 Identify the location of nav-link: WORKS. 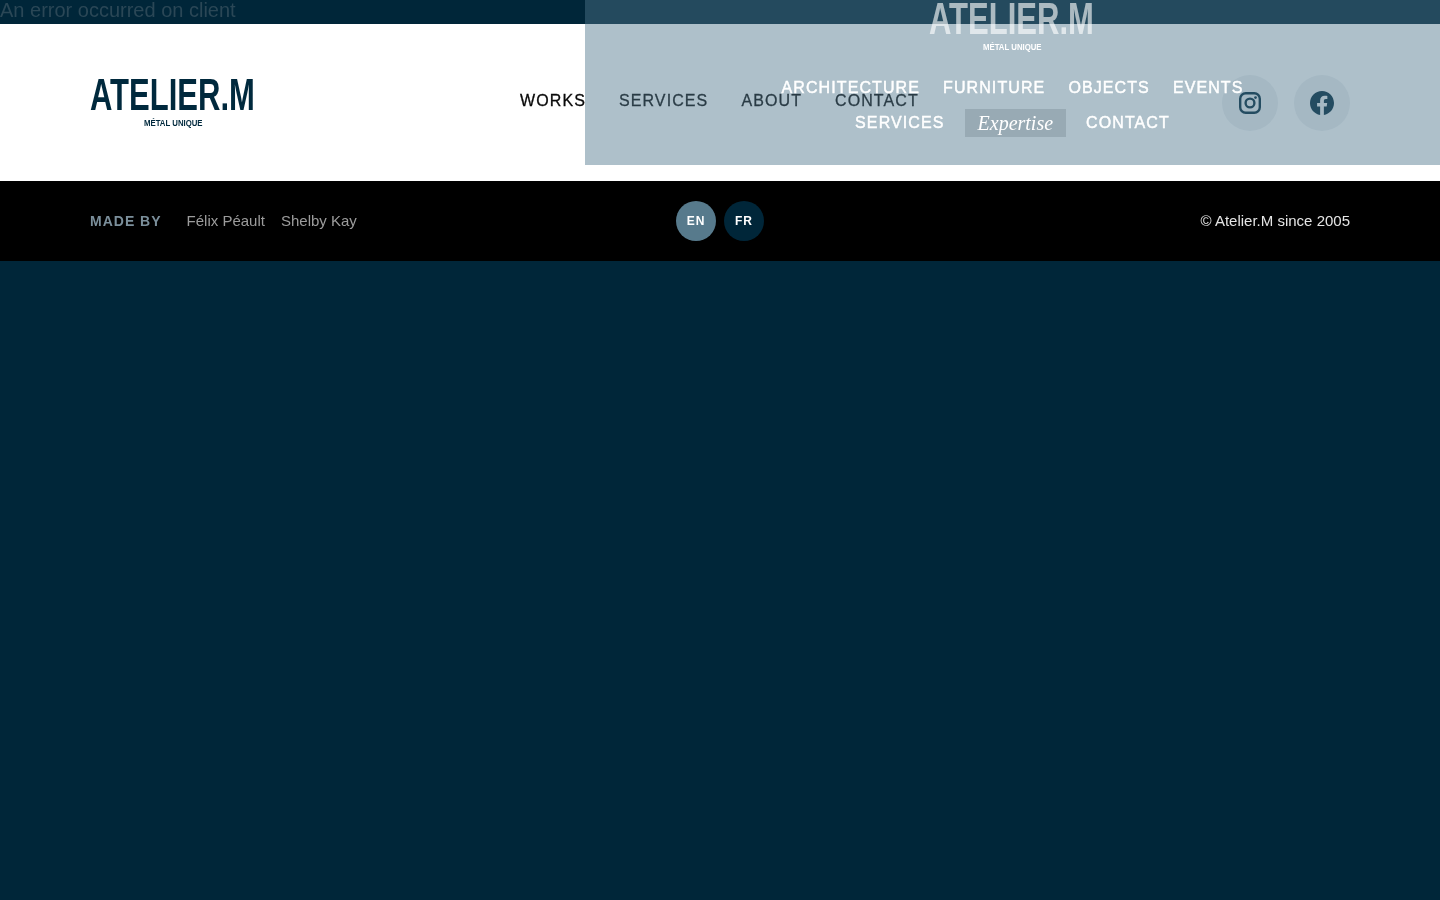
(553, 101).